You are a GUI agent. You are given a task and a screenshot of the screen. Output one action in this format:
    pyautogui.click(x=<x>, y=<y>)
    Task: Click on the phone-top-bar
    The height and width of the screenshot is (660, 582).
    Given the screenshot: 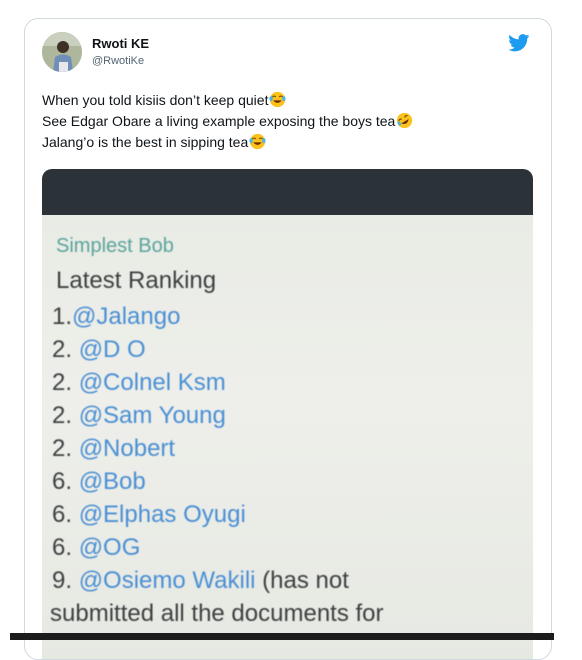 What is the action you would take?
    pyautogui.click(x=287, y=192)
    